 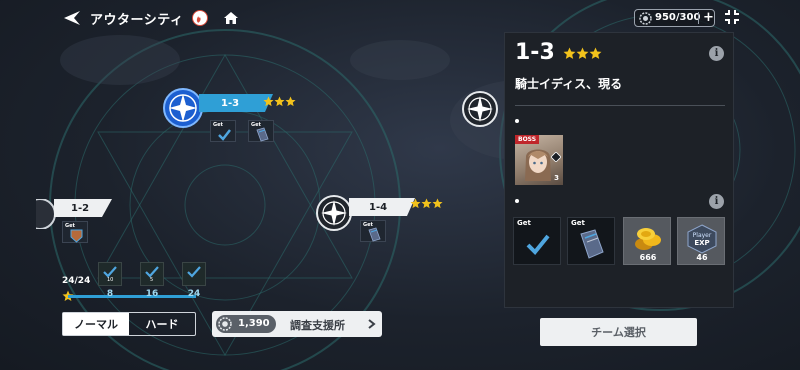 I want to click on detail-subtitle: 騎士イディス、現る, so click(x=569, y=84).